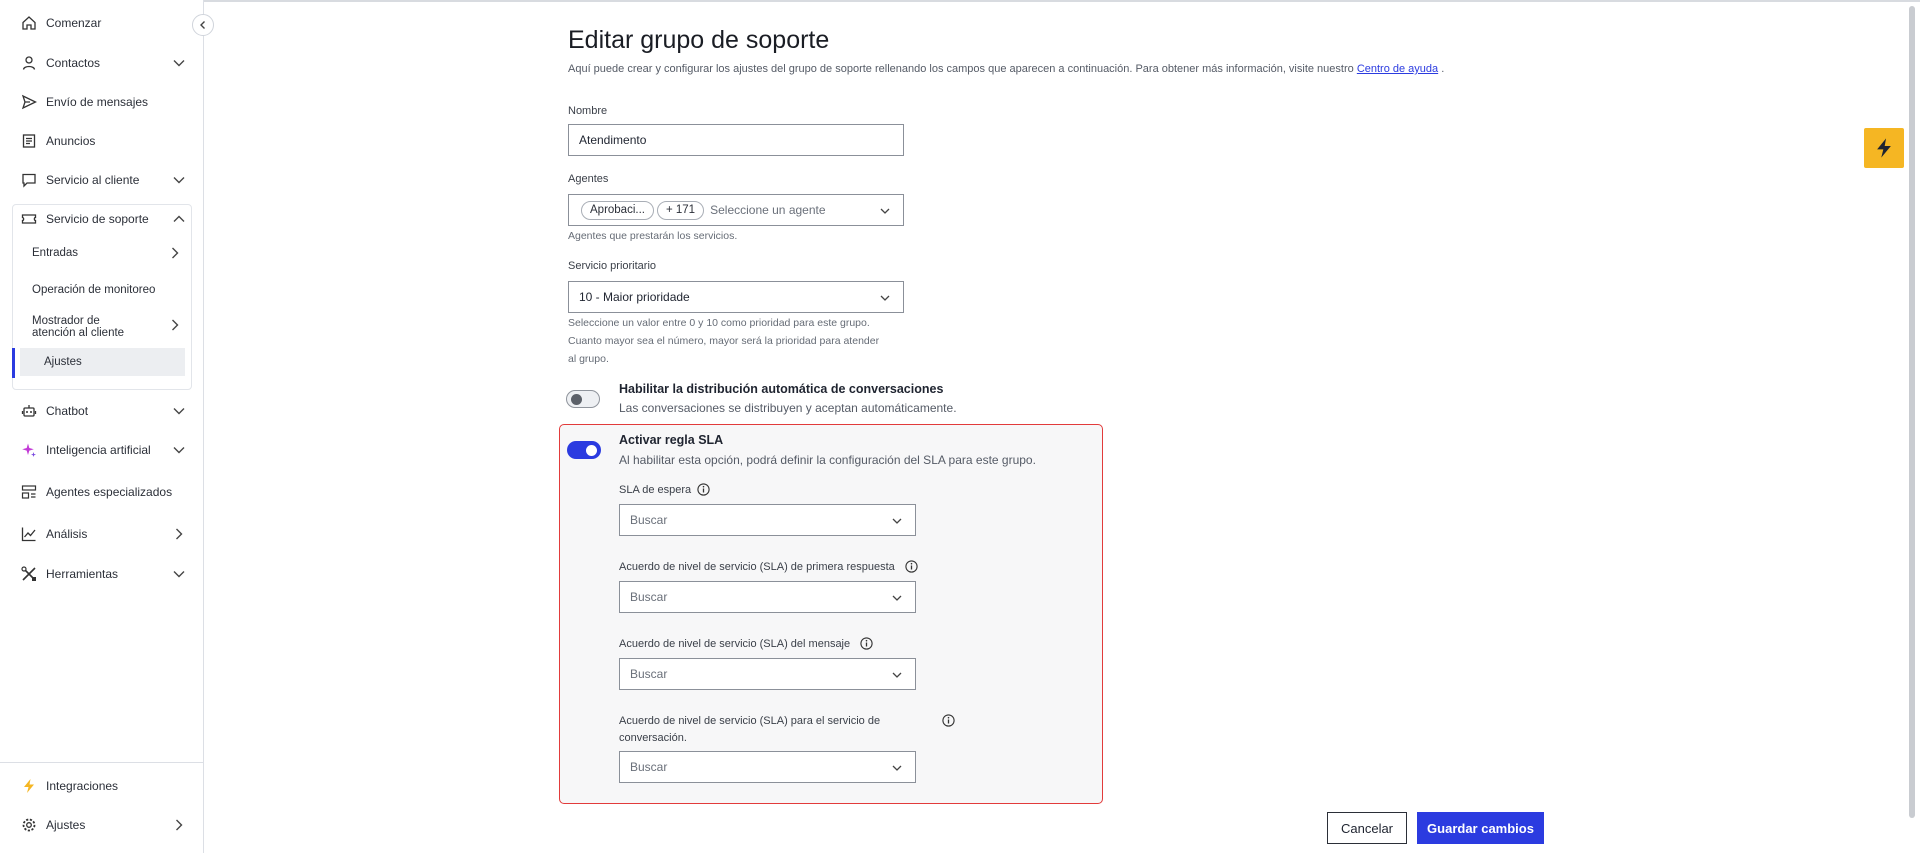 This screenshot has height=853, width=1920. I want to click on sidebar-item-servicio-soporte: Servicio de soporte, so click(102, 219).